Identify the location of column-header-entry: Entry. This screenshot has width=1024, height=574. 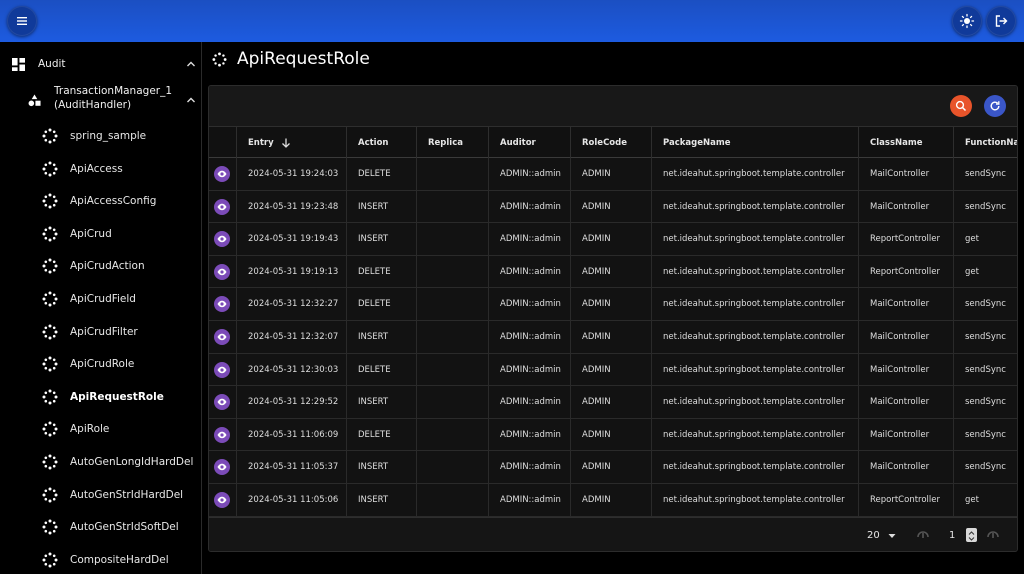
(292, 143).